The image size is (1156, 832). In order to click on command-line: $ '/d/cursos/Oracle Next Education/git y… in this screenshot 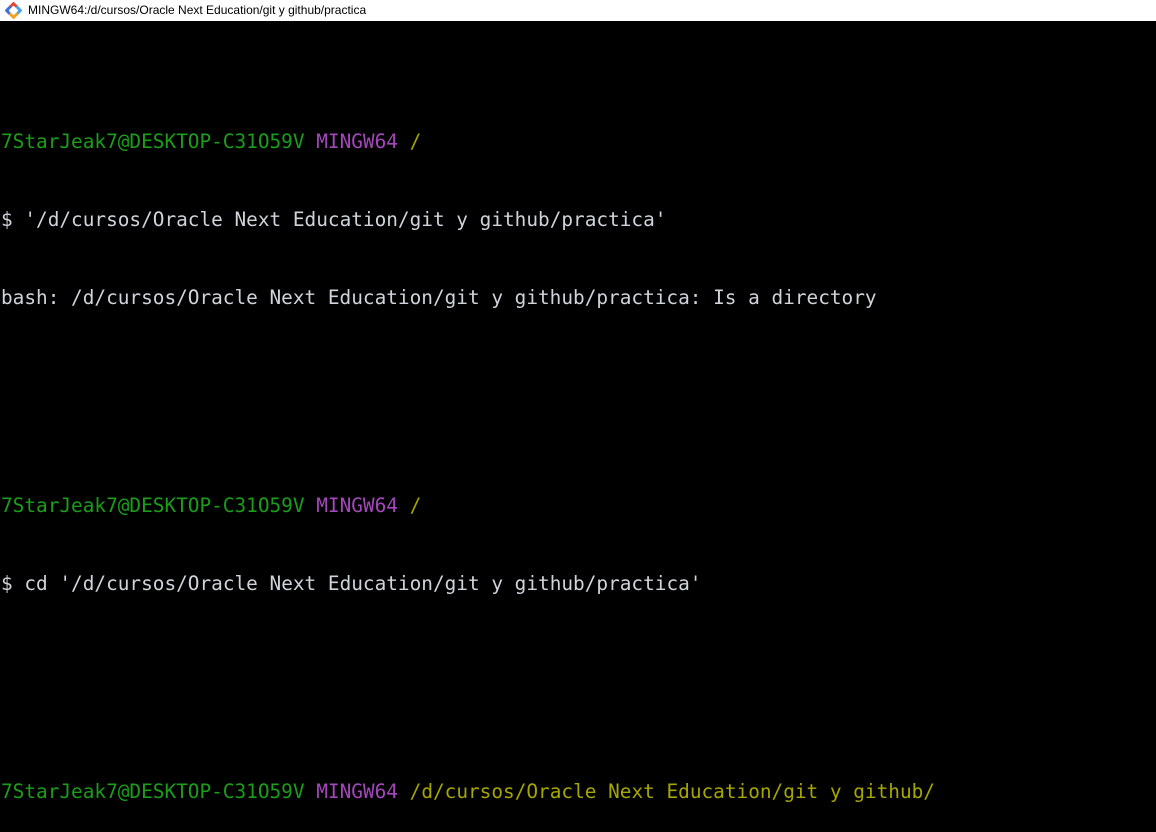, I will do `click(578, 220)`.